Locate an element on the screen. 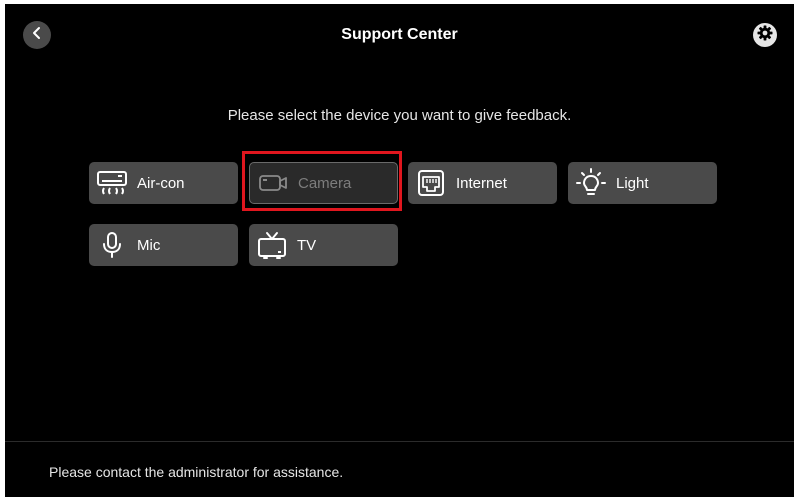 This screenshot has width=799, height=501. footer-divider is located at coordinates (399, 441).